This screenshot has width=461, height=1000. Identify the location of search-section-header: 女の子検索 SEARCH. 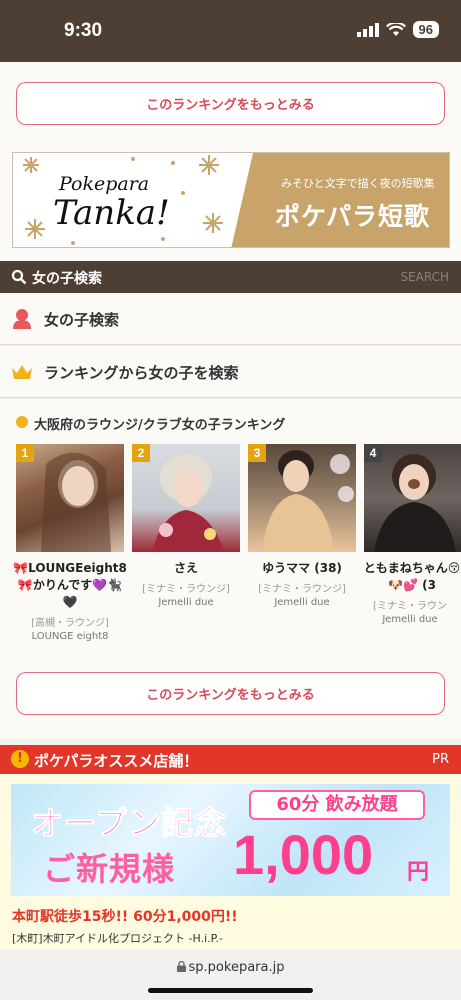
(230, 277).